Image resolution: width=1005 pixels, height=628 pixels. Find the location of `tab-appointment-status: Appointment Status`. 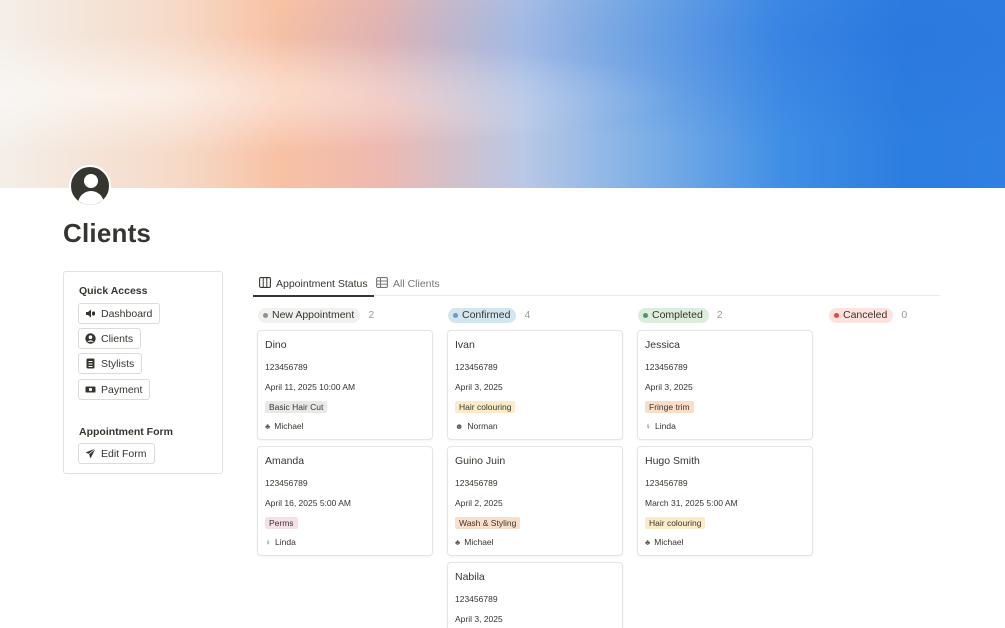

tab-appointment-status: Appointment Status is located at coordinates (313, 284).